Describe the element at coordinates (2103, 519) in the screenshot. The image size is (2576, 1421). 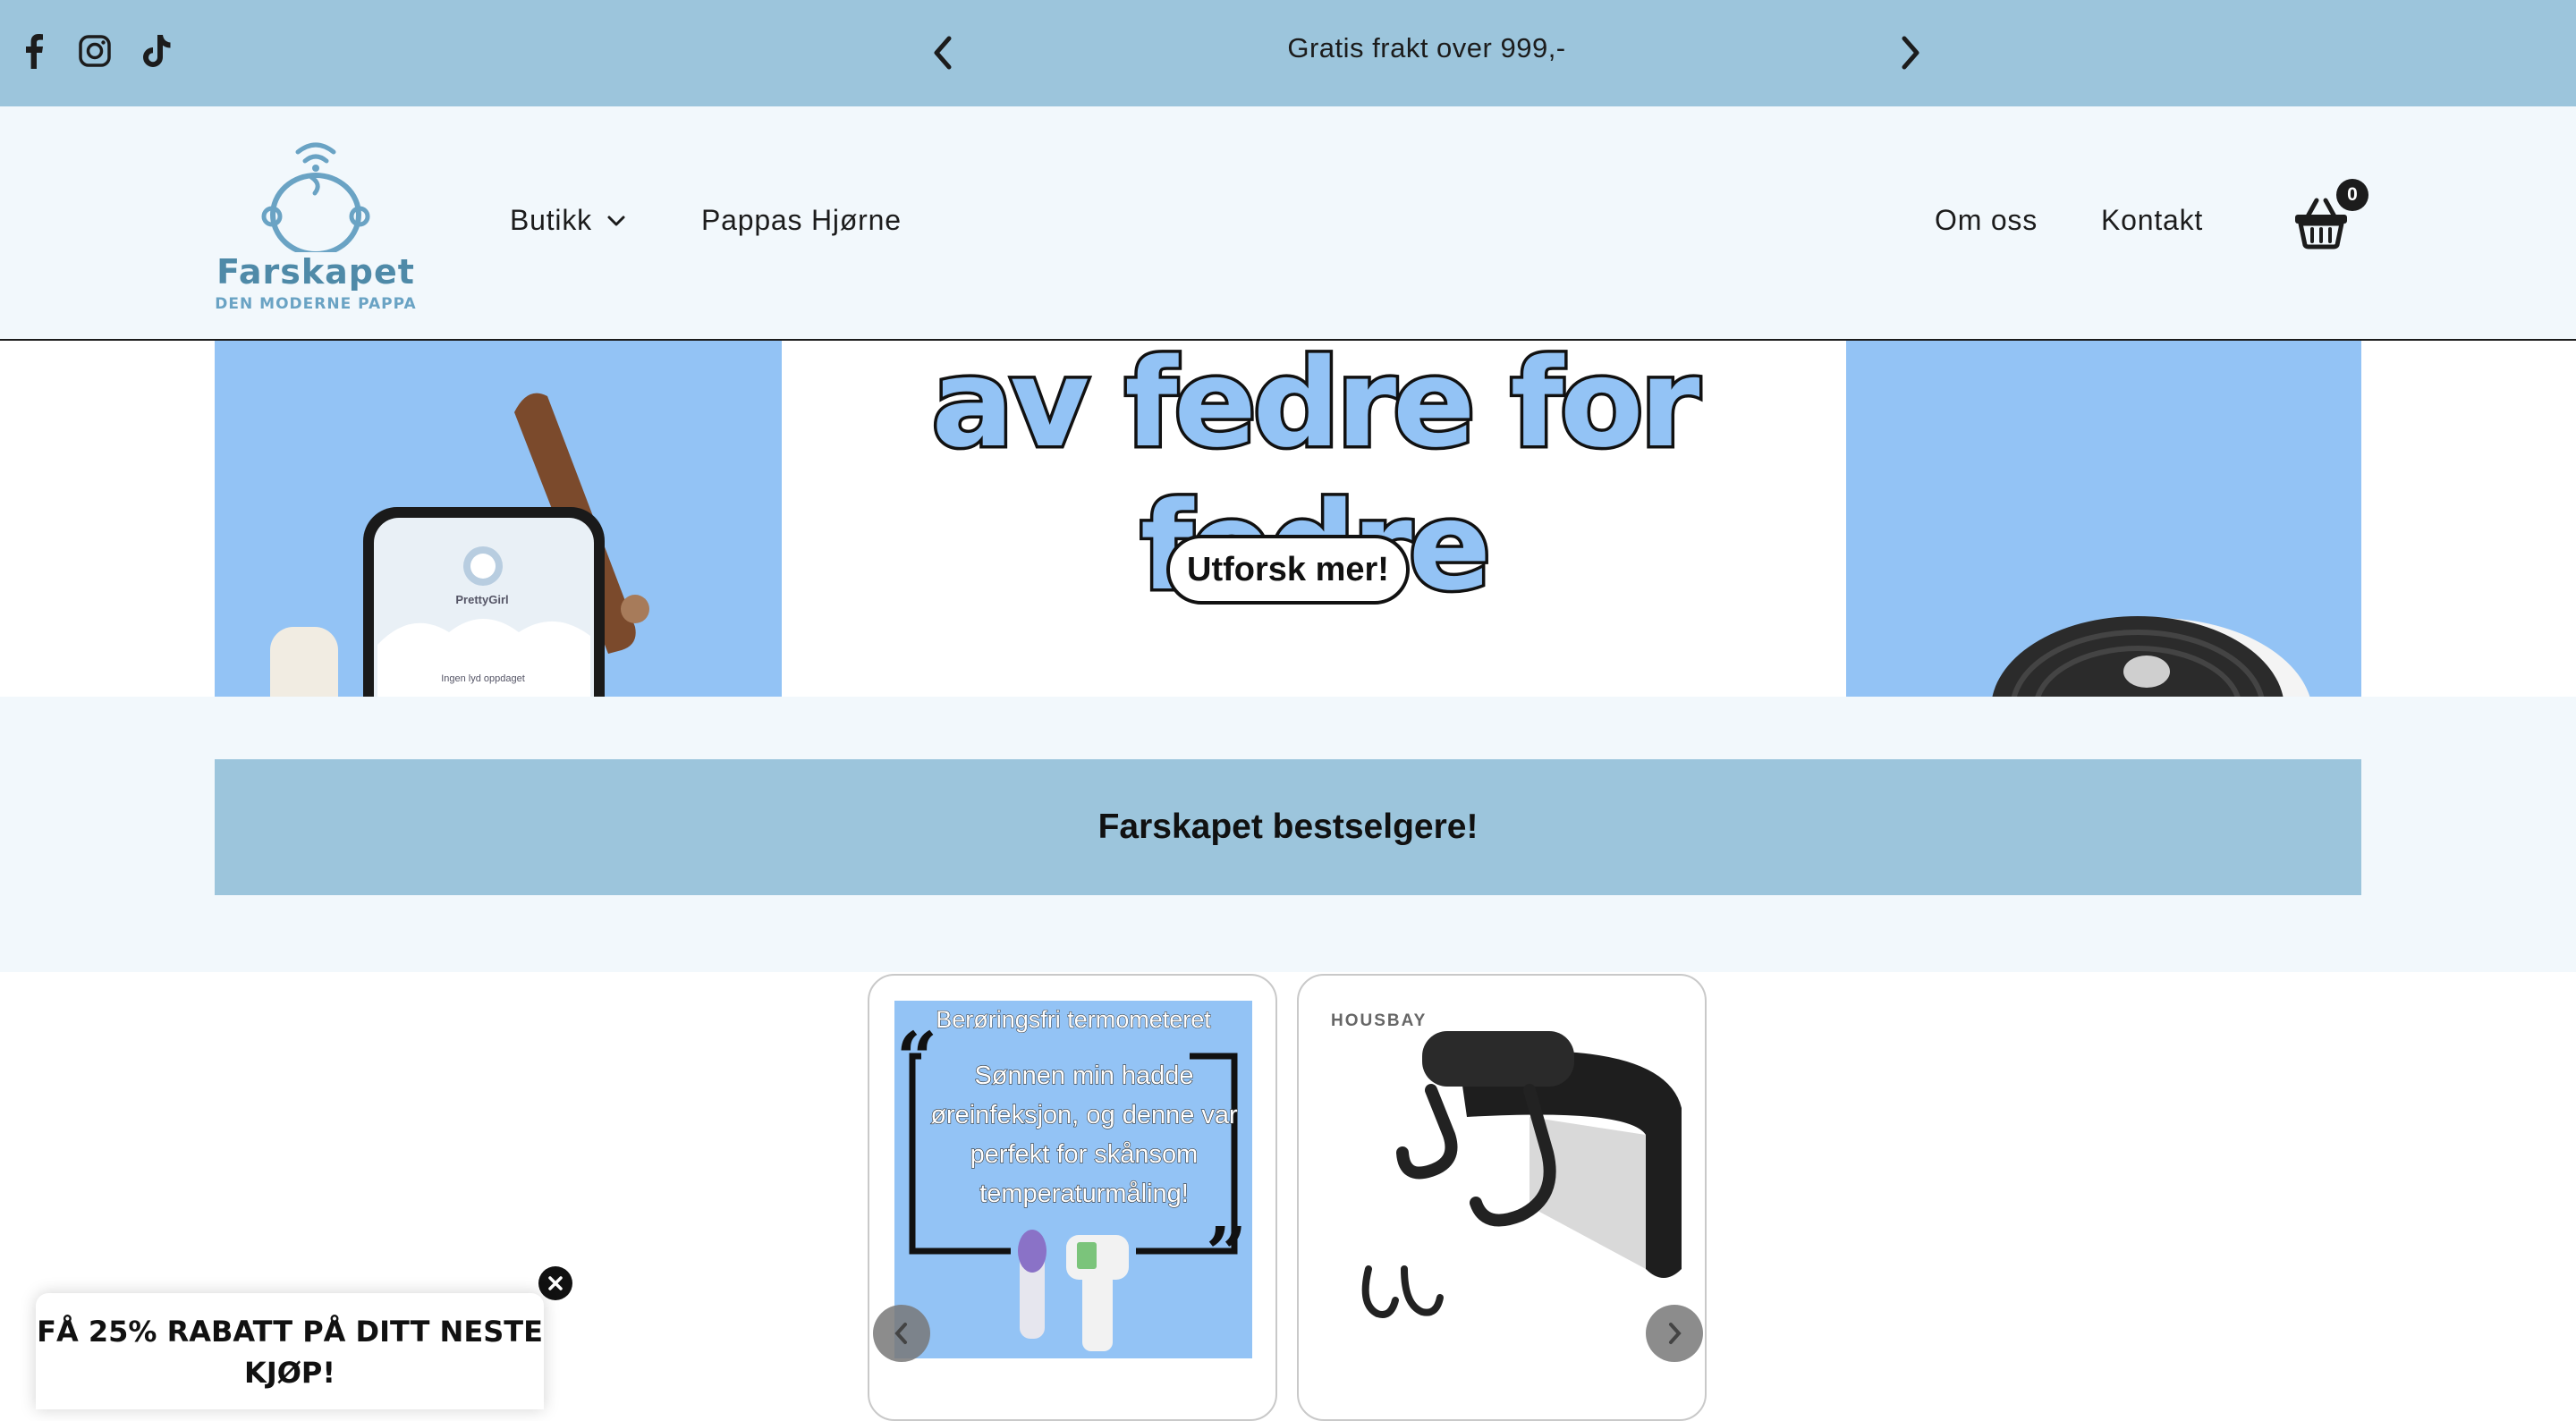
I see `hero-right-panel` at that location.